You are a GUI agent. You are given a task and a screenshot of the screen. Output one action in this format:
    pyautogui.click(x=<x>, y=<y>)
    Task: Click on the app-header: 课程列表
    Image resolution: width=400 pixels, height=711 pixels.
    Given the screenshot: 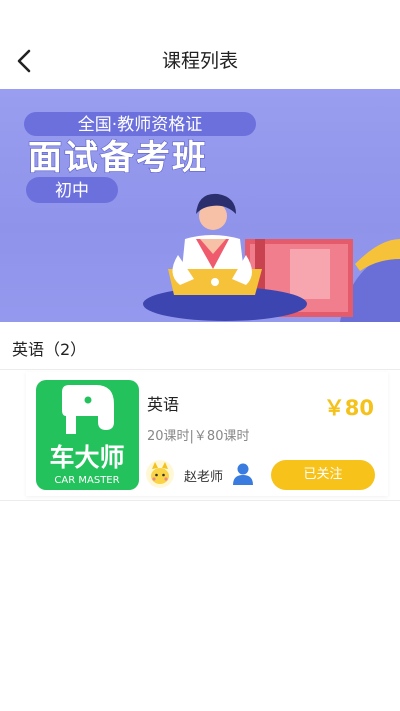 What is the action you would take?
    pyautogui.click(x=200, y=61)
    